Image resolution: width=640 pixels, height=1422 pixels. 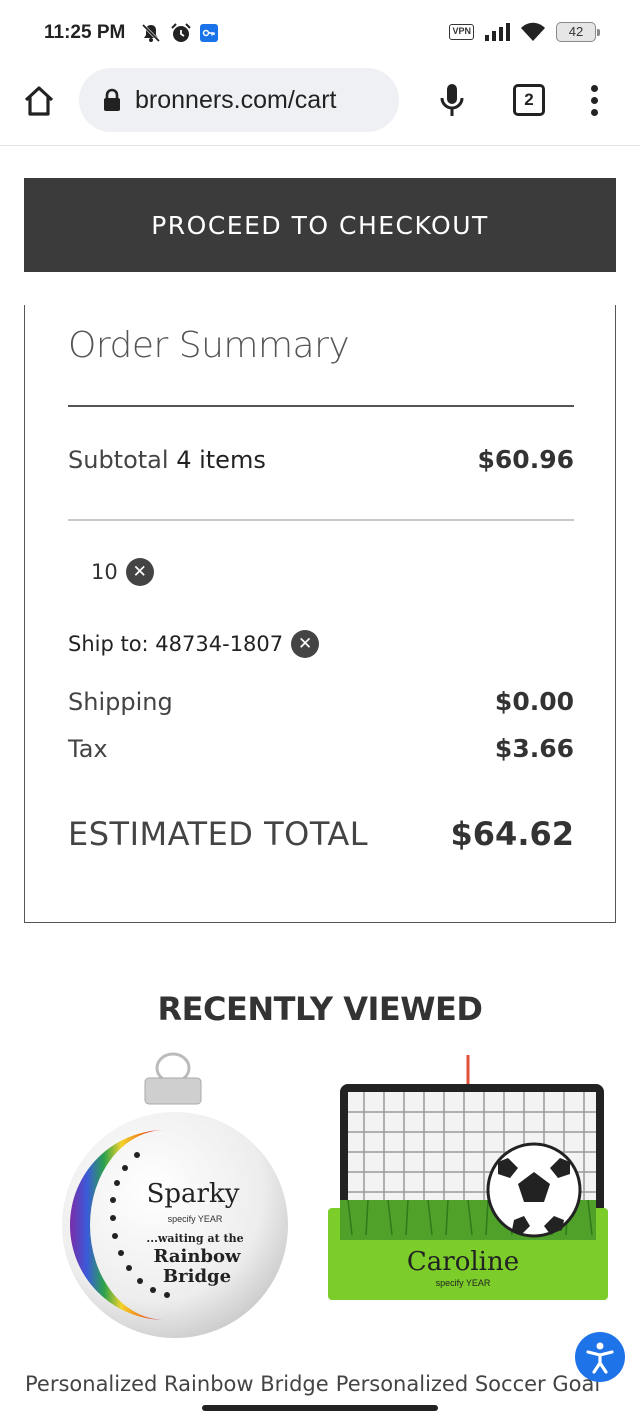 I want to click on estimated-total-value: $64.62, so click(x=512, y=834).